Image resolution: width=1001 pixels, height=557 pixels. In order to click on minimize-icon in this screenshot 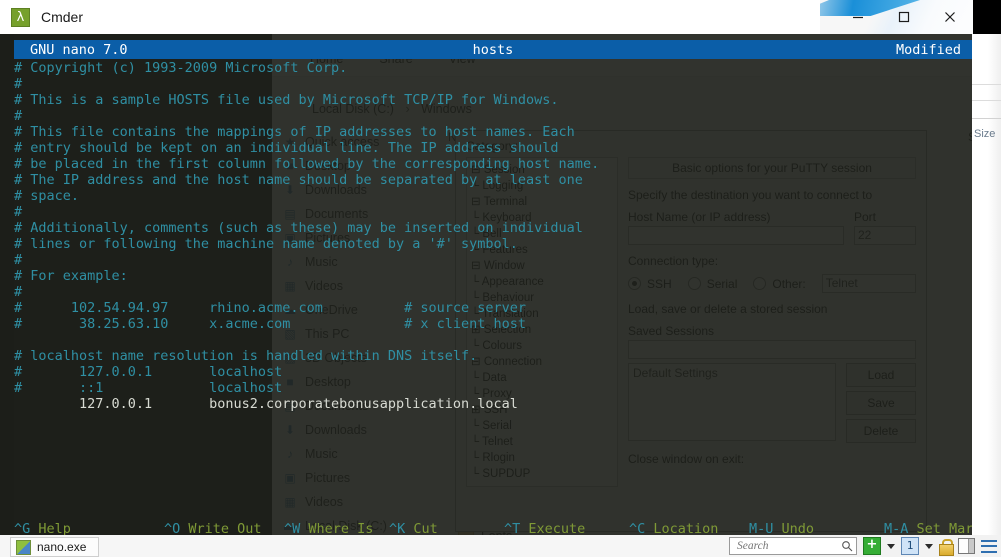, I will do `click(858, 17)`.